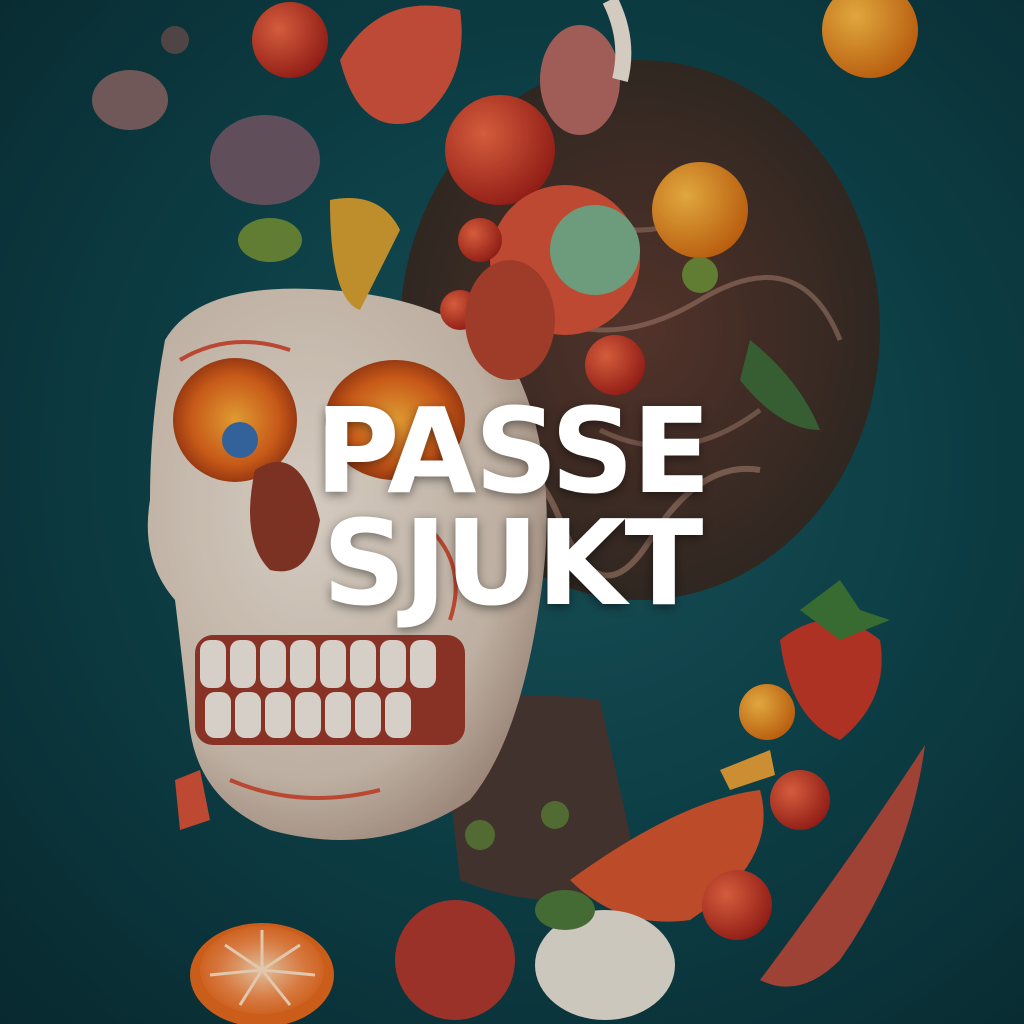 Image resolution: width=1024 pixels, height=1024 pixels. What do you see at coordinates (512, 451) in the screenshot?
I see `headline-line-1: PASSE` at bounding box center [512, 451].